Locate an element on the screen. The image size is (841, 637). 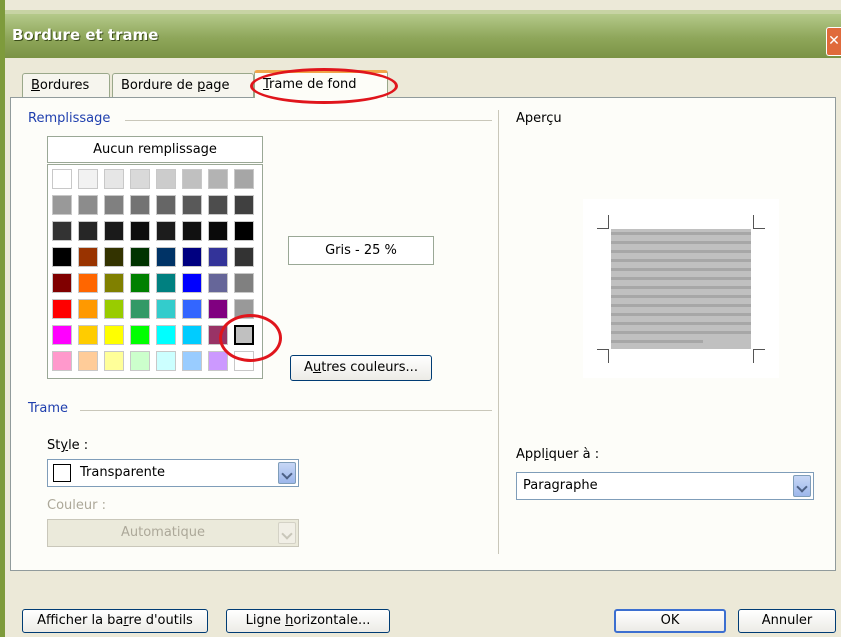
show-toolbar-label: Afficher la barre d'outils is located at coordinates (115, 620).